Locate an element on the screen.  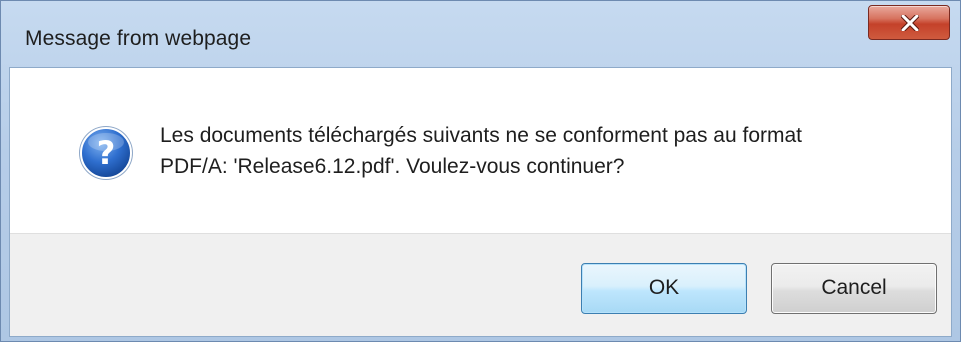
close-button is located at coordinates (909, 22).